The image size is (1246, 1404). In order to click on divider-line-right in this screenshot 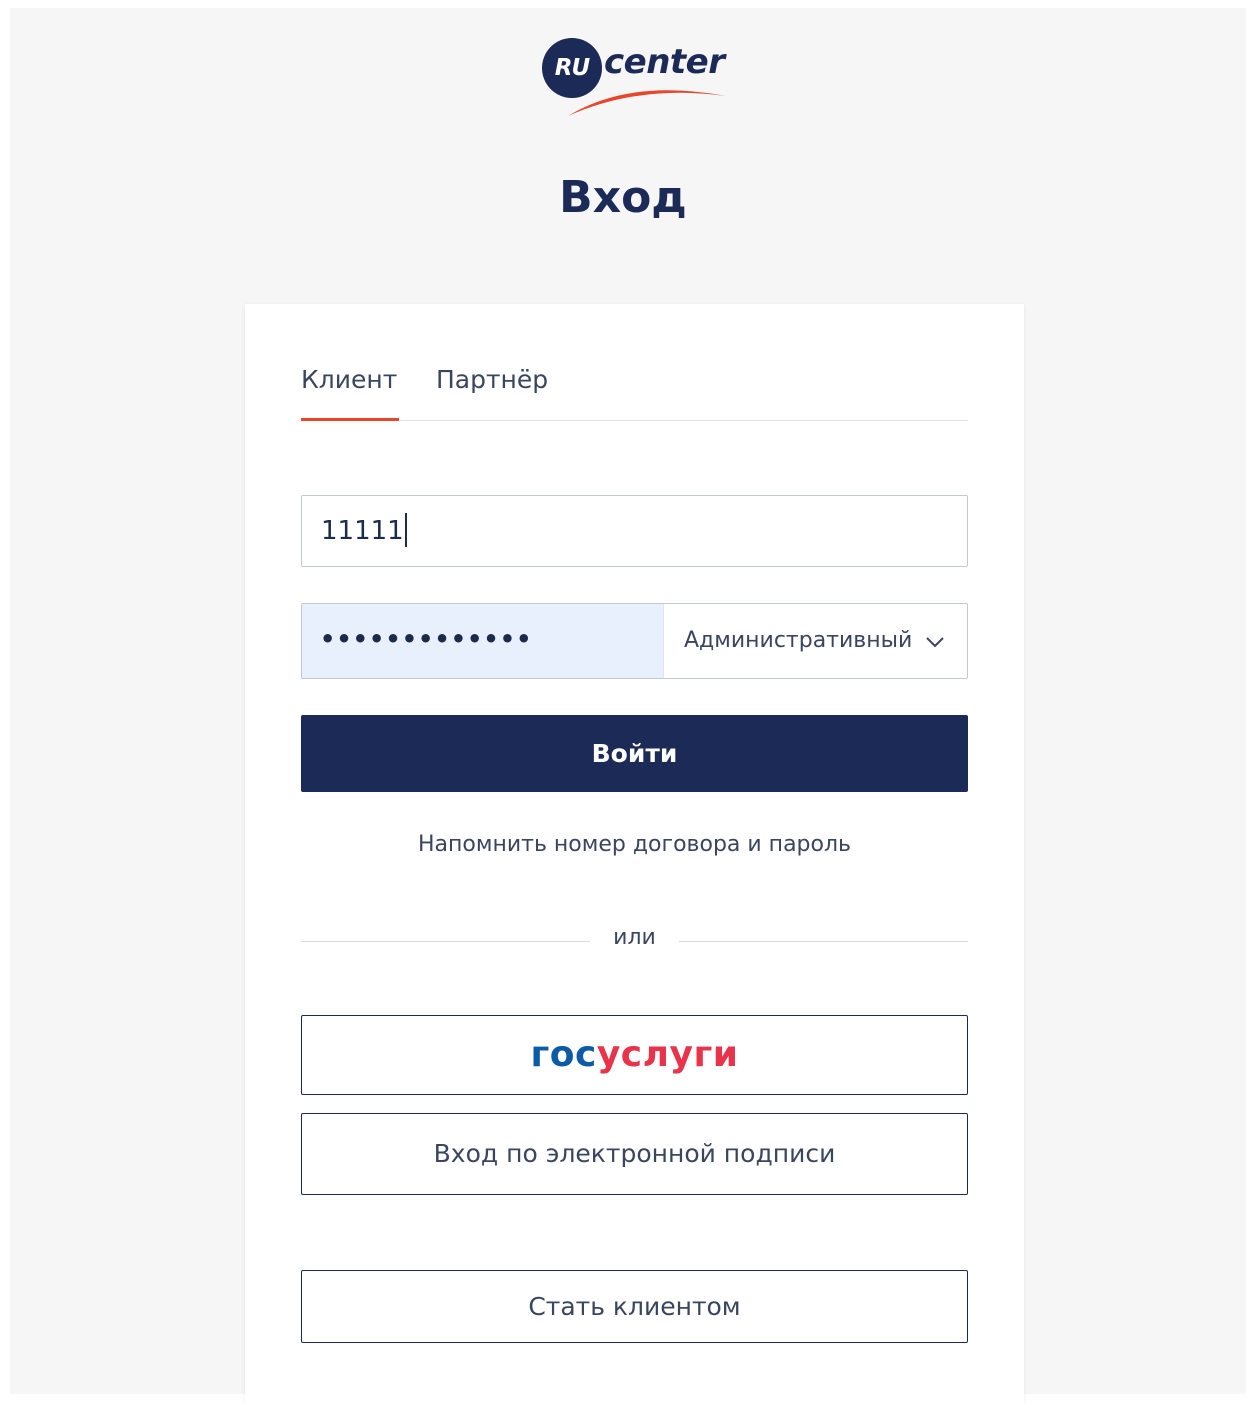, I will do `click(823, 941)`.